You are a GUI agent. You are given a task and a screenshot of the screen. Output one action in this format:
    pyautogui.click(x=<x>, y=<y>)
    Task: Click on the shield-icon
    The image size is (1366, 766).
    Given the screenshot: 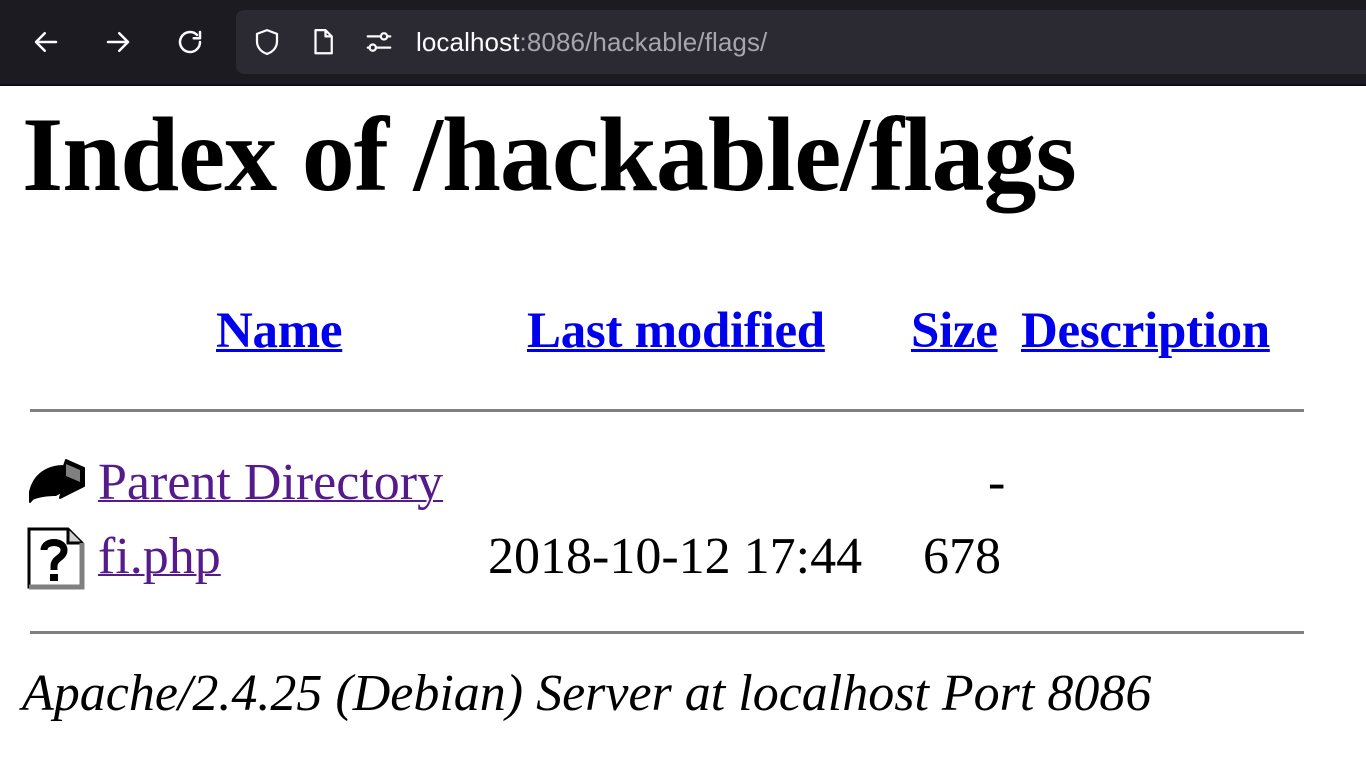 What is the action you would take?
    pyautogui.click(x=267, y=42)
    